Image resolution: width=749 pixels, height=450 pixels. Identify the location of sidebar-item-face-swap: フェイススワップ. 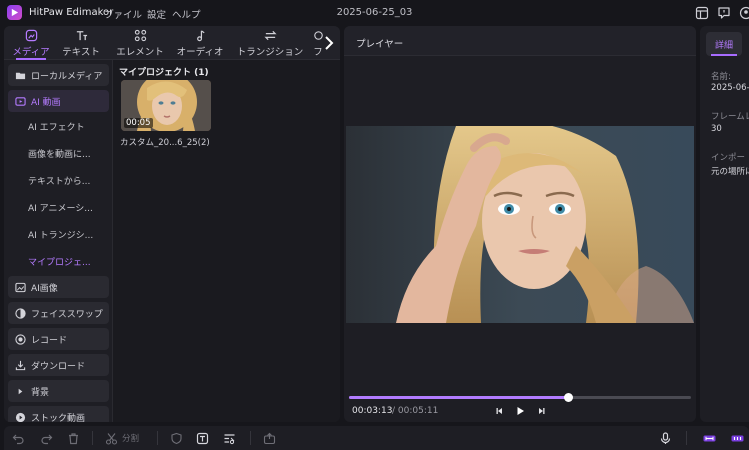
(58, 313).